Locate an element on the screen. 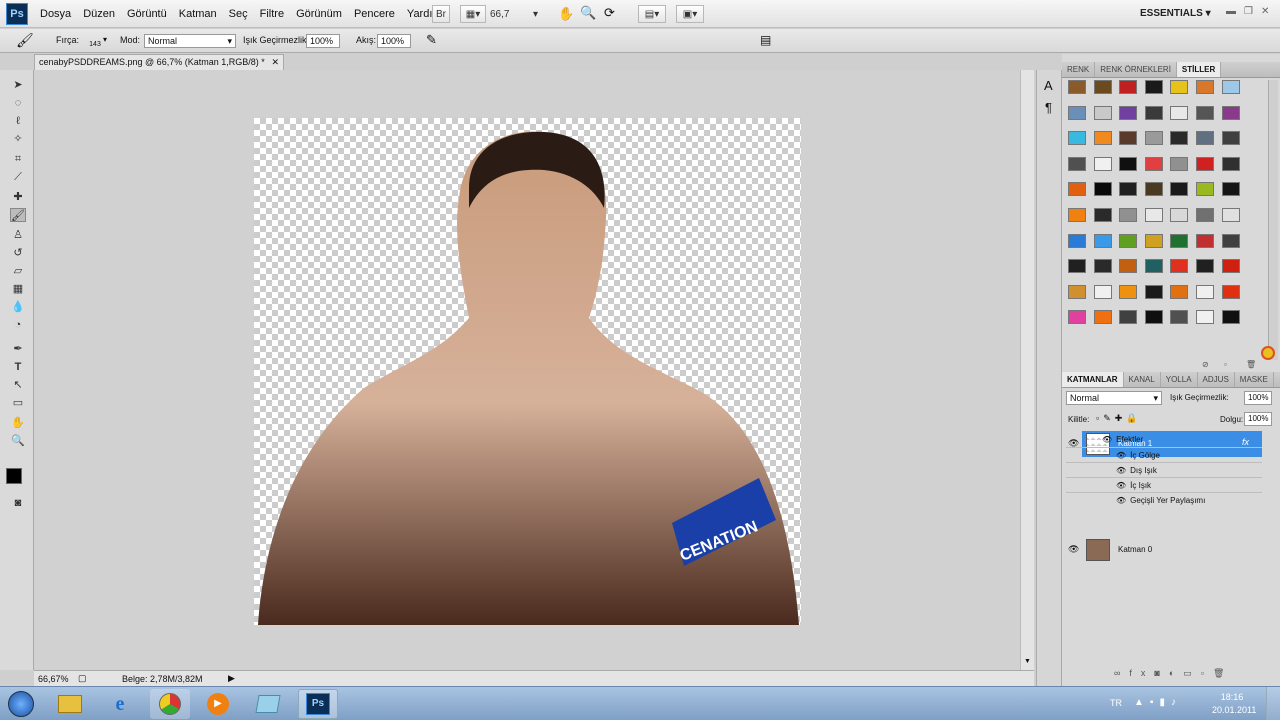 The width and height of the screenshot is (1280, 720). menu-2: Görüntü is located at coordinates (147, 14).